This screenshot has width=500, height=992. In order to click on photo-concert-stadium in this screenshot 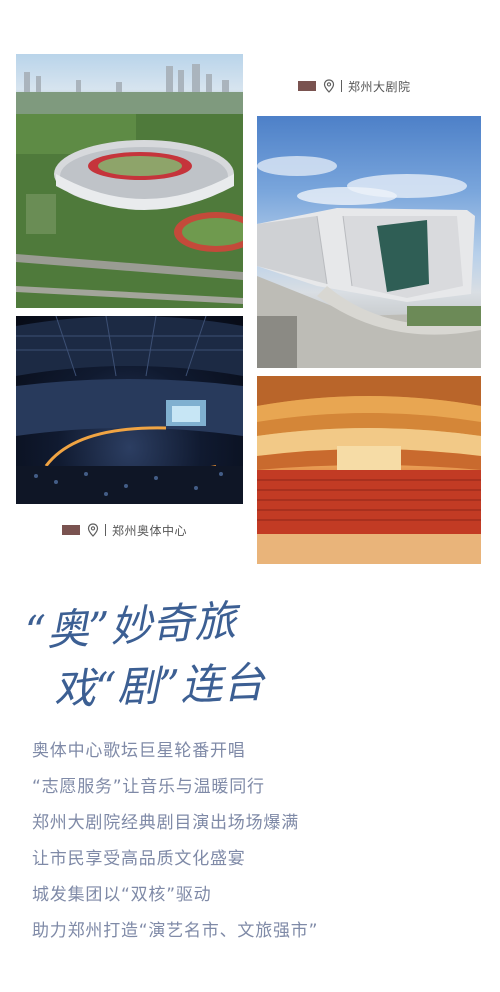, I will do `click(129, 410)`.